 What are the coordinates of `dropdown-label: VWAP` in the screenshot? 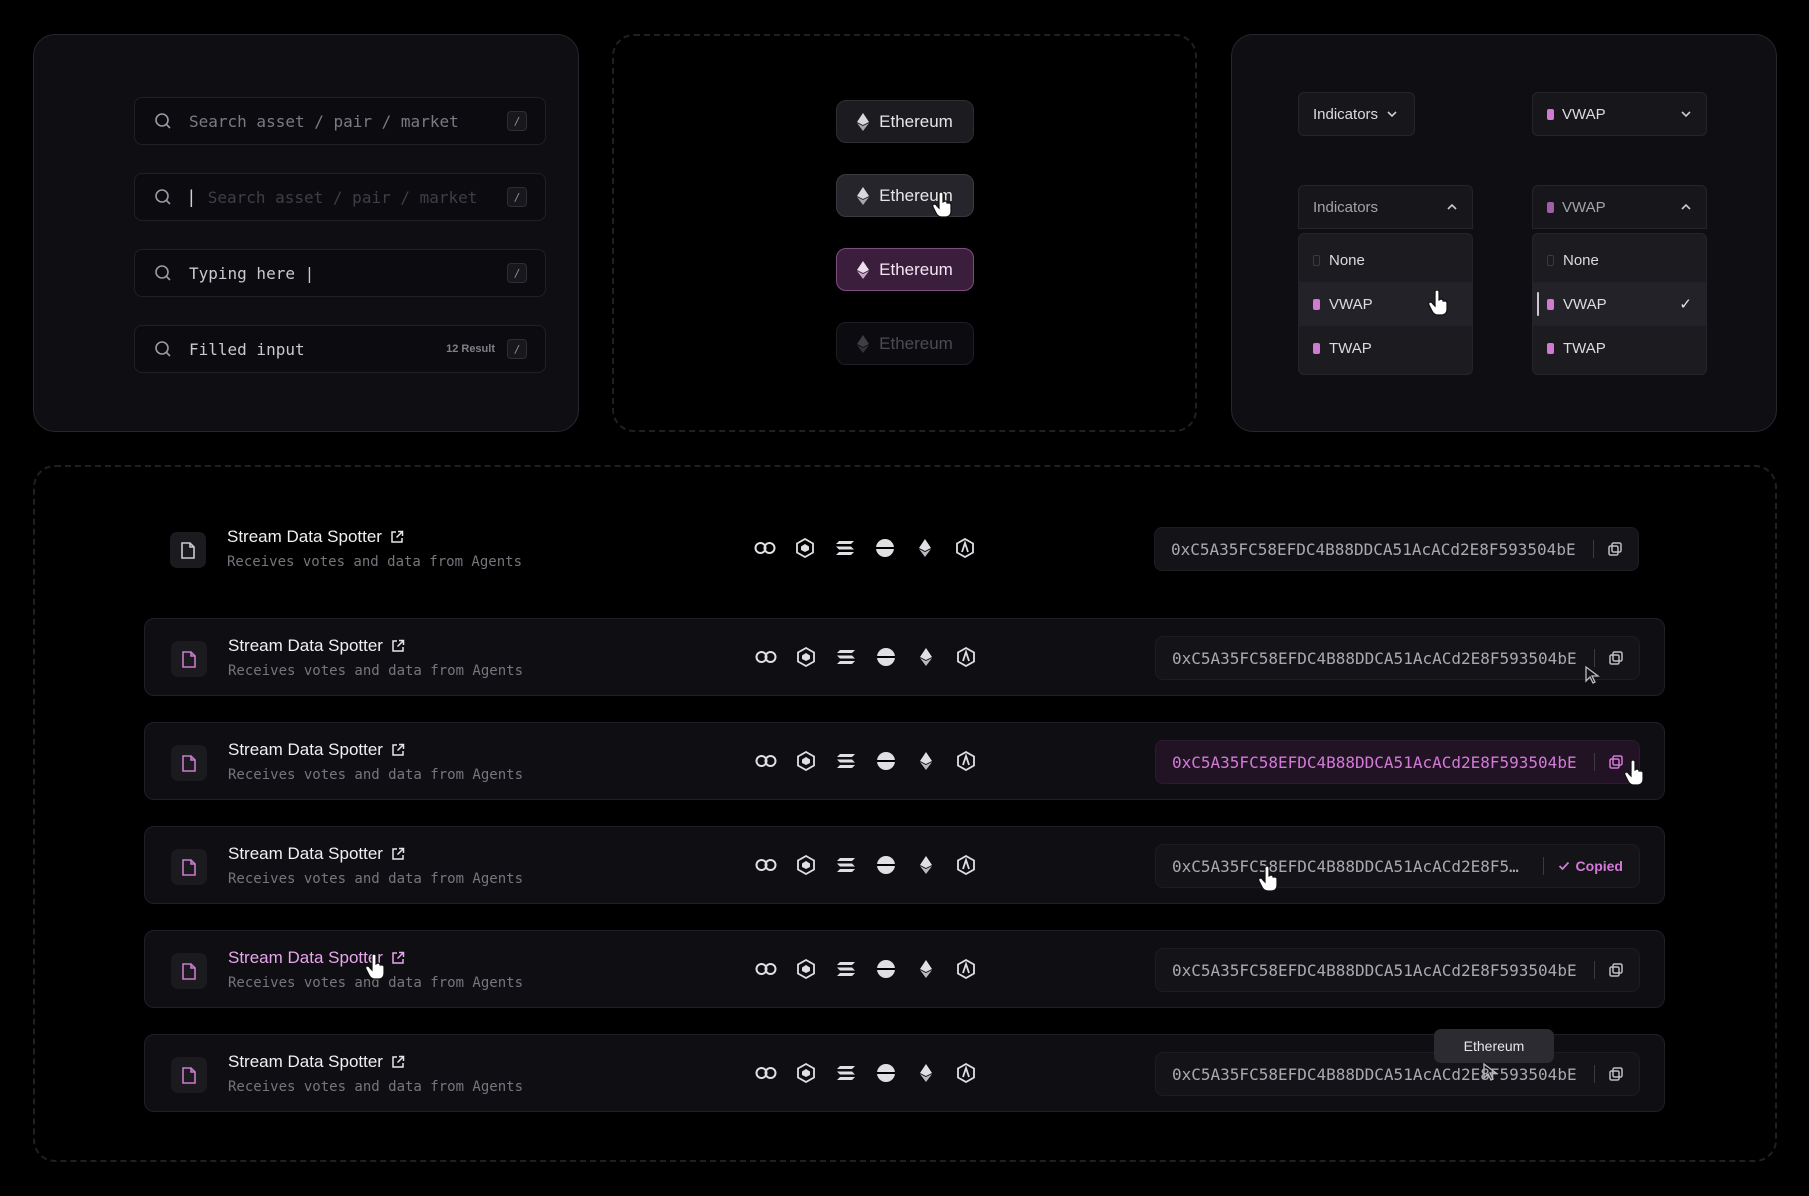 It's located at (1584, 114).